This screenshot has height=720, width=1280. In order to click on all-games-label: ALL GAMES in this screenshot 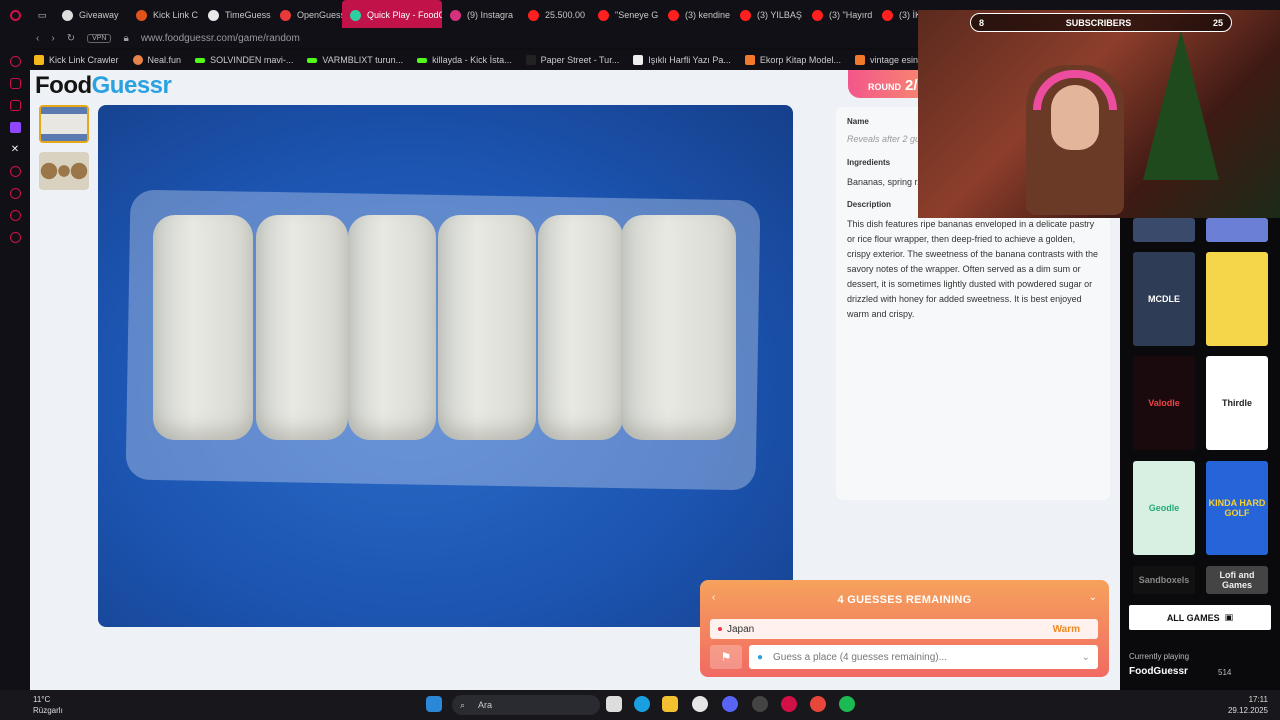, I will do `click(1193, 617)`.